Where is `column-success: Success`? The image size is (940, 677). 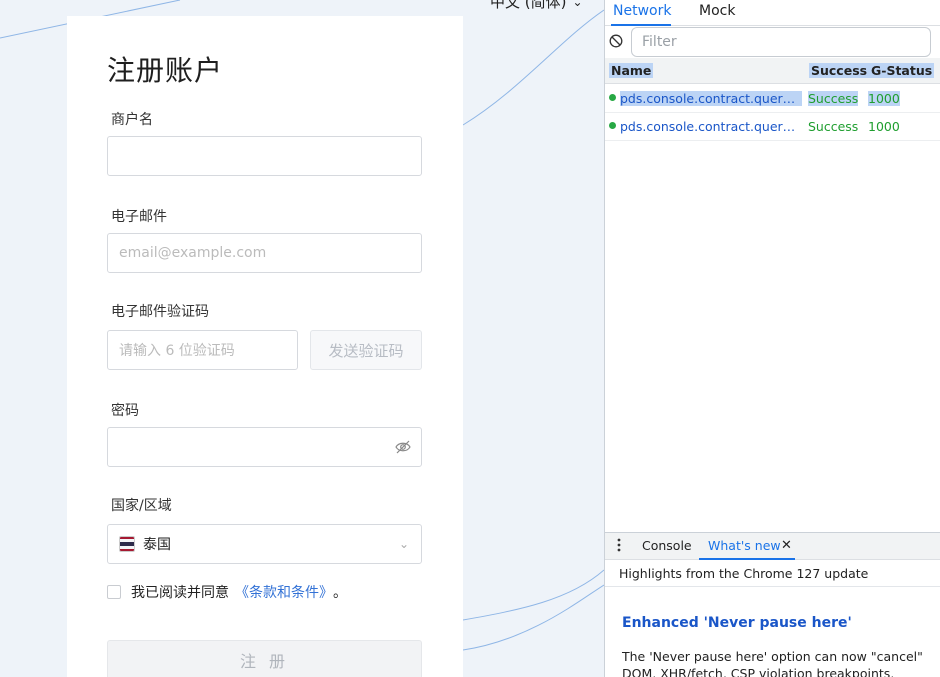 column-success: Success is located at coordinates (839, 70).